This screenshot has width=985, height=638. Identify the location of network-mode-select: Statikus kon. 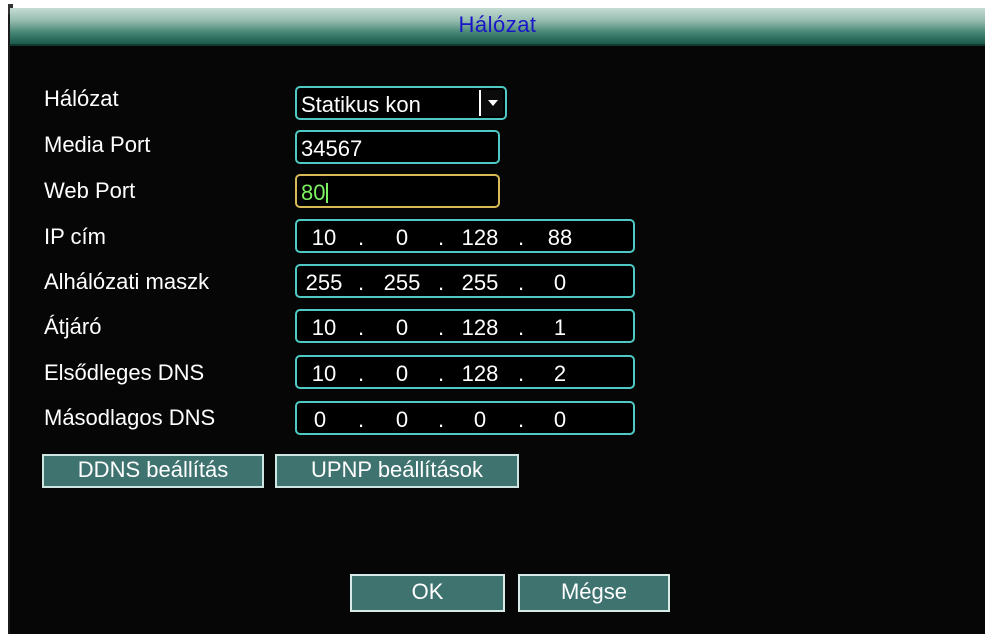
(401, 103).